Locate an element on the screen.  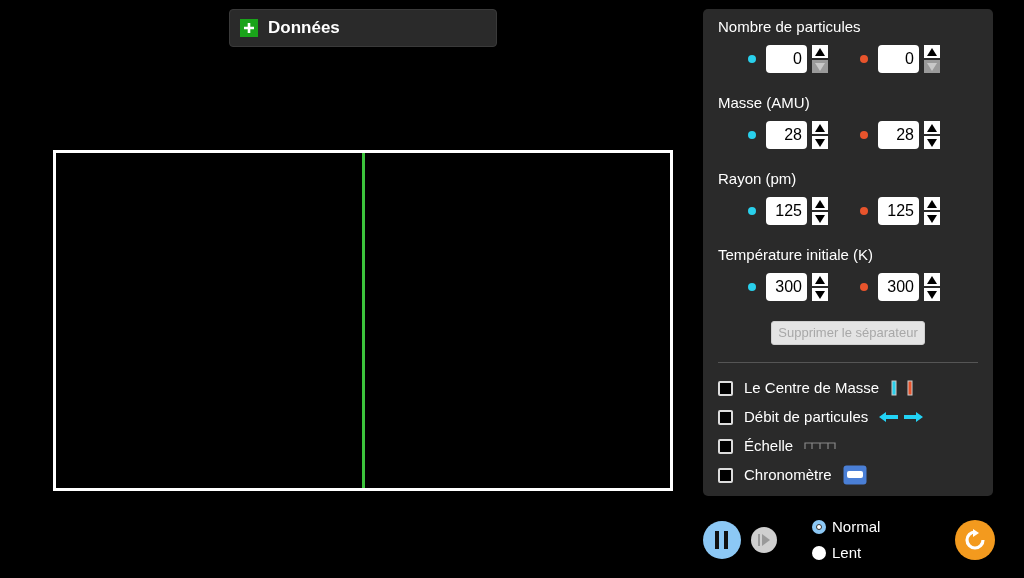
section-label: Nombre de particules is located at coordinates (790, 27).